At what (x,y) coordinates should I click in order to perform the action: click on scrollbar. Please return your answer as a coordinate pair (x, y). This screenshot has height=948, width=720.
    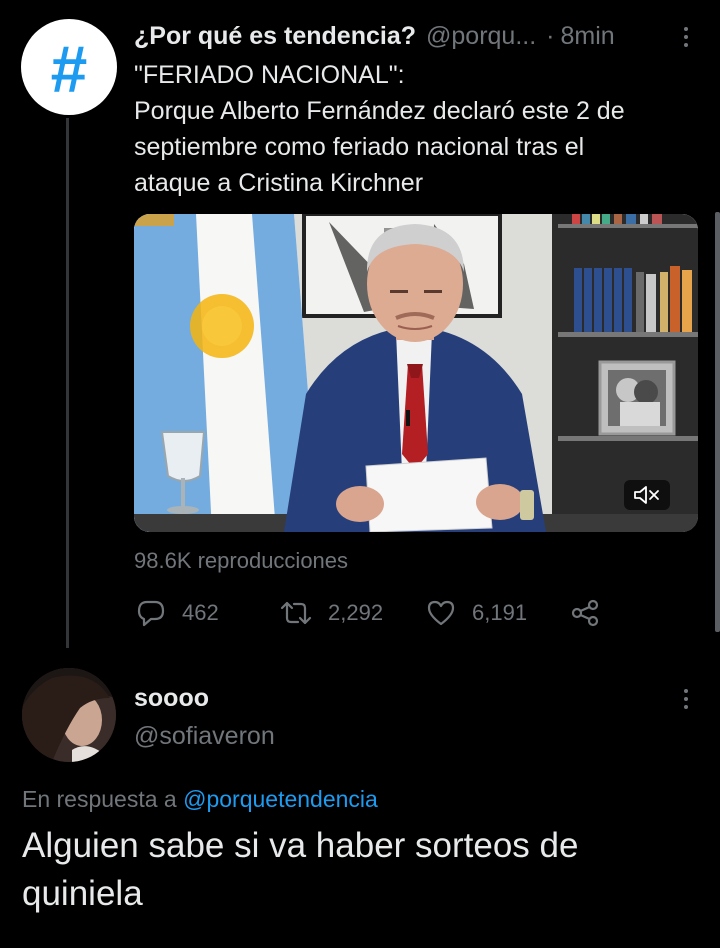
    Looking at the image, I should click on (717, 422).